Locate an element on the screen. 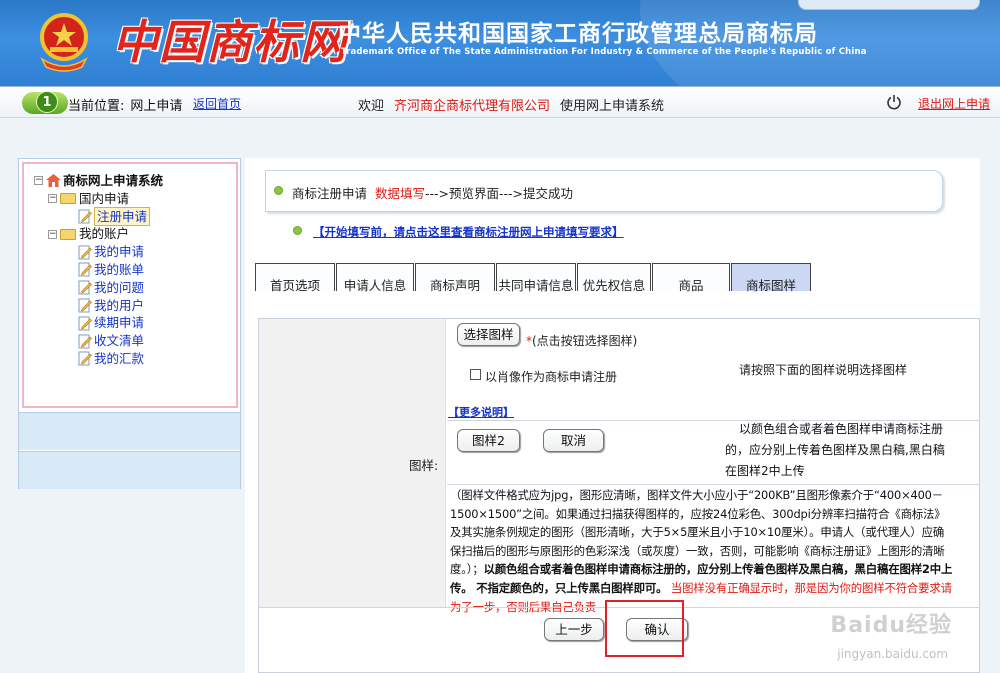 The image size is (1000, 673). tree-item-label: 我的账单 is located at coordinates (119, 269).